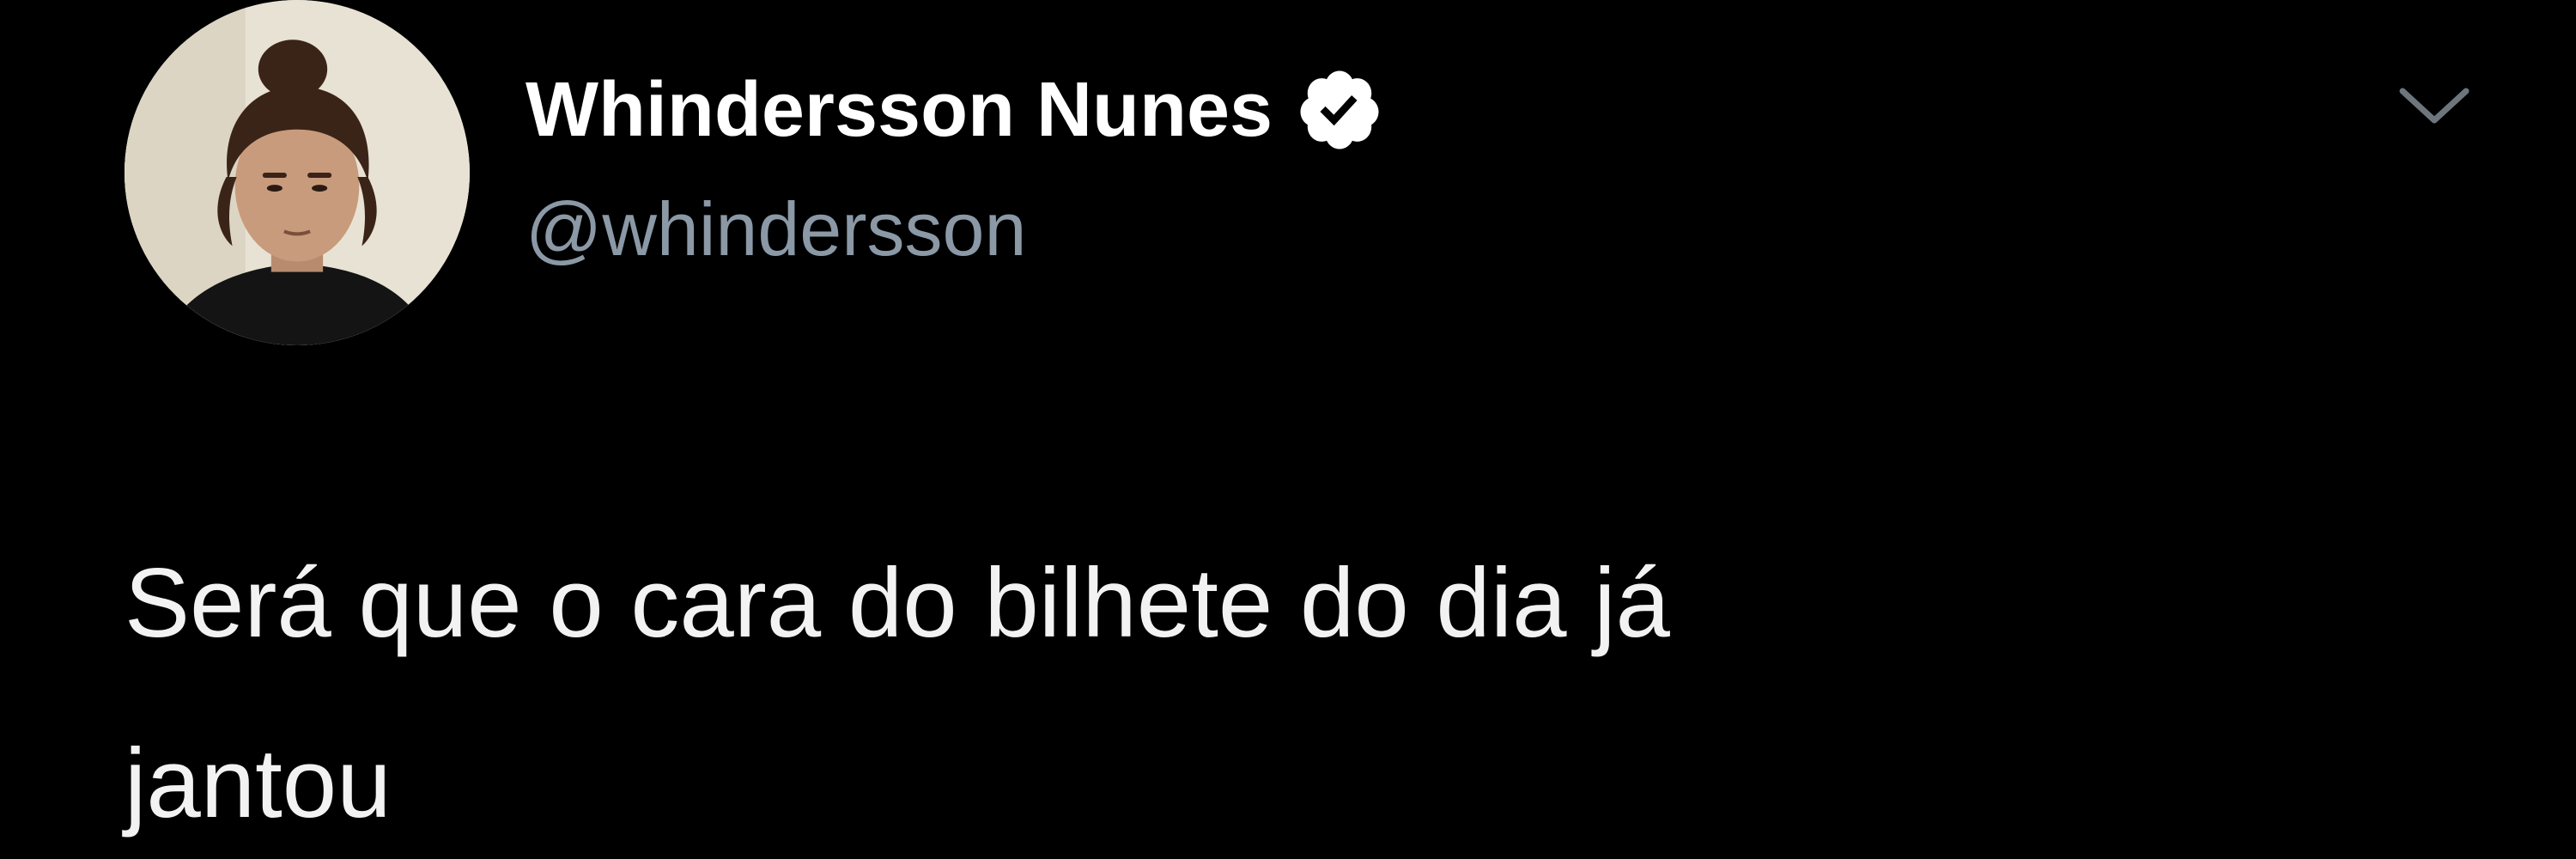 This screenshot has width=2576, height=859. I want to click on avatar-photo, so click(297, 172).